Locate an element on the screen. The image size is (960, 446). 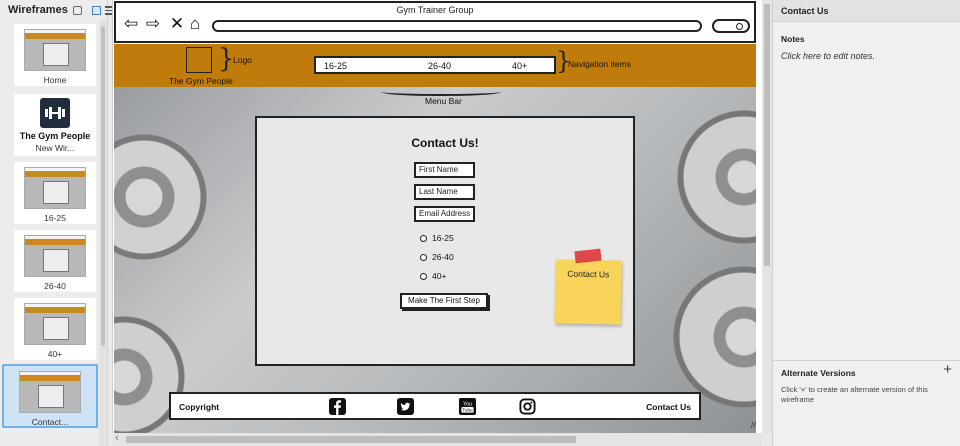
menu-bar-brace is located at coordinates (441, 92).